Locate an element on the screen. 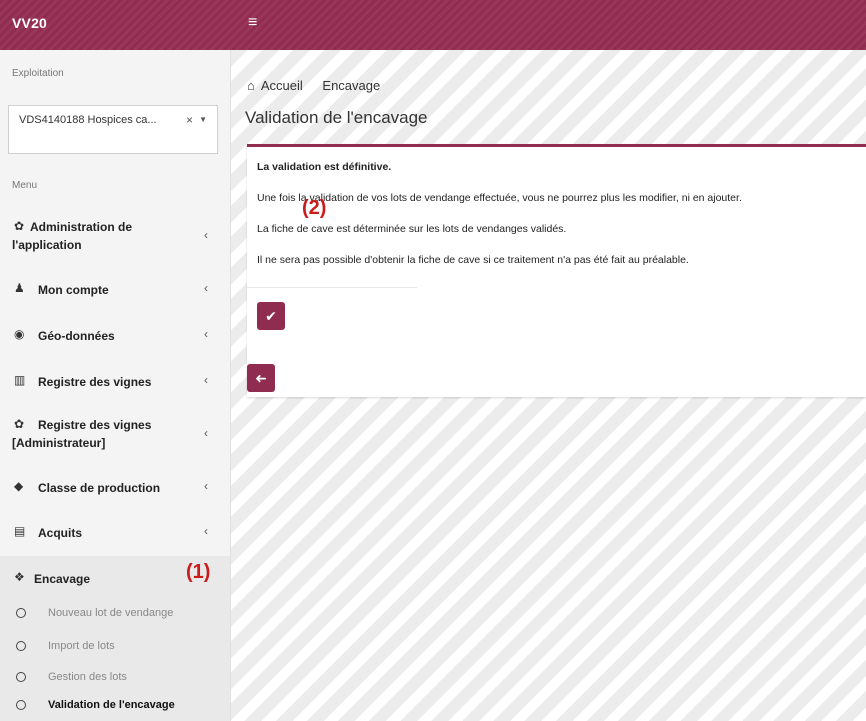 This screenshot has width=866, height=721. back-button: ➜ is located at coordinates (261, 378).